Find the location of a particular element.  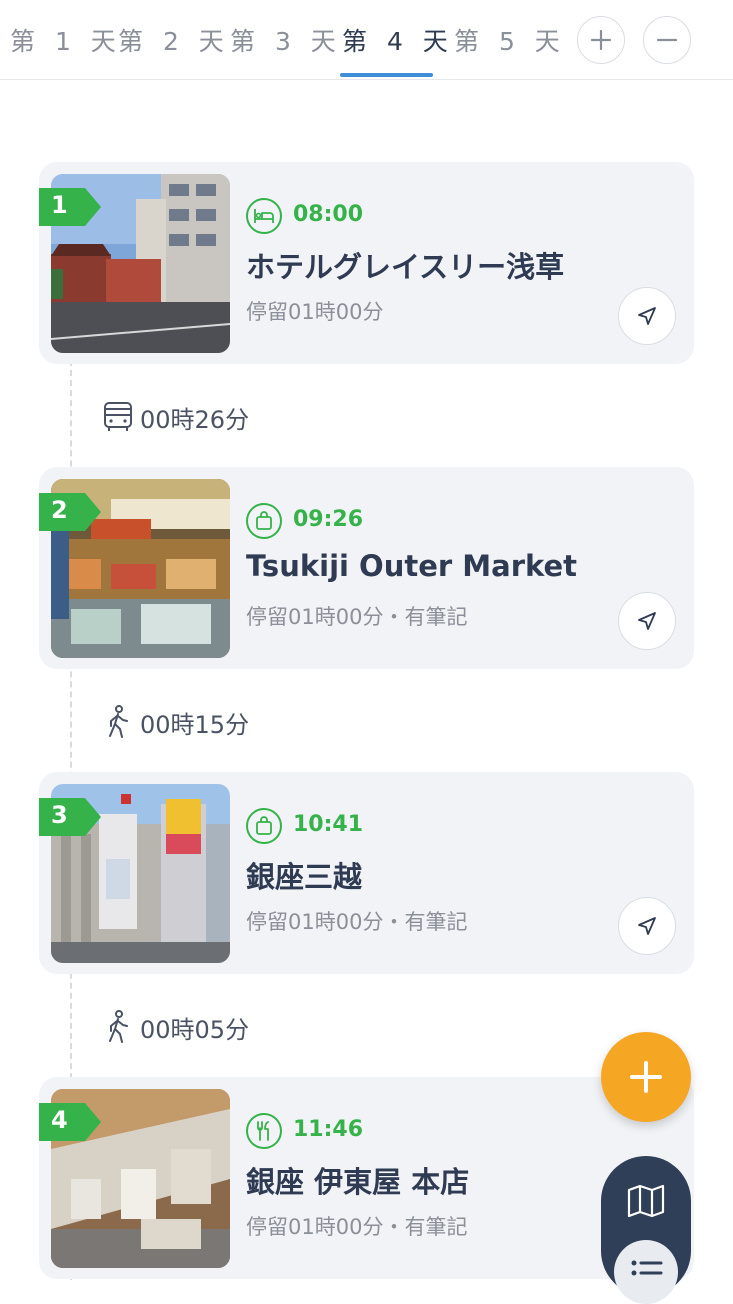

transit-duration: 00時26分 is located at coordinates (195, 419).